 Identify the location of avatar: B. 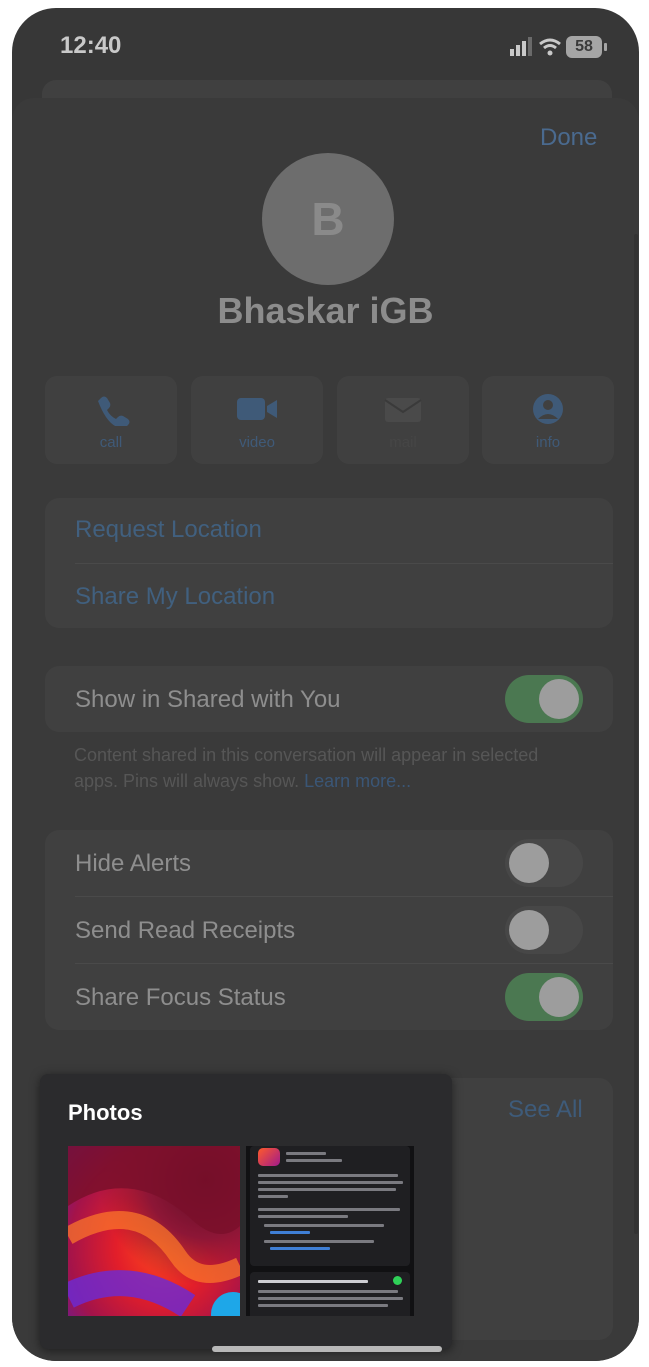
(328, 219).